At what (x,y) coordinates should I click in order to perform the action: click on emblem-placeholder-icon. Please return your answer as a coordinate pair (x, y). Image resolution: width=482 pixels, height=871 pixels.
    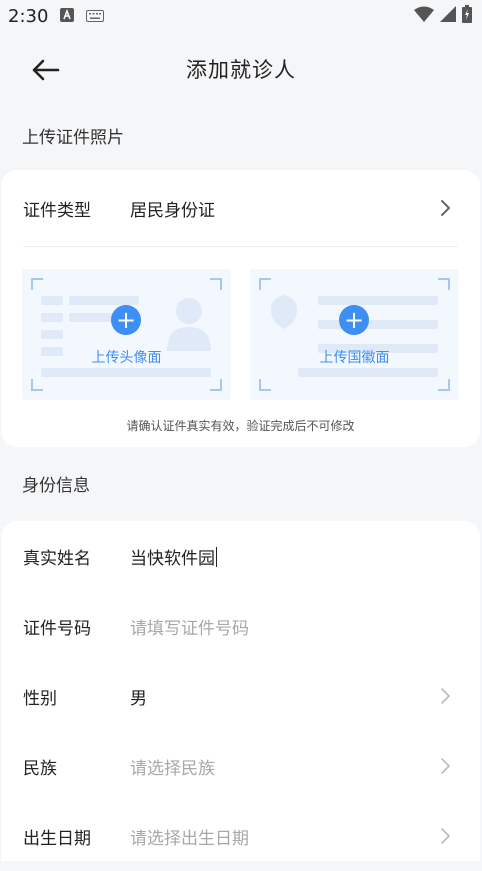
    Looking at the image, I should click on (284, 312).